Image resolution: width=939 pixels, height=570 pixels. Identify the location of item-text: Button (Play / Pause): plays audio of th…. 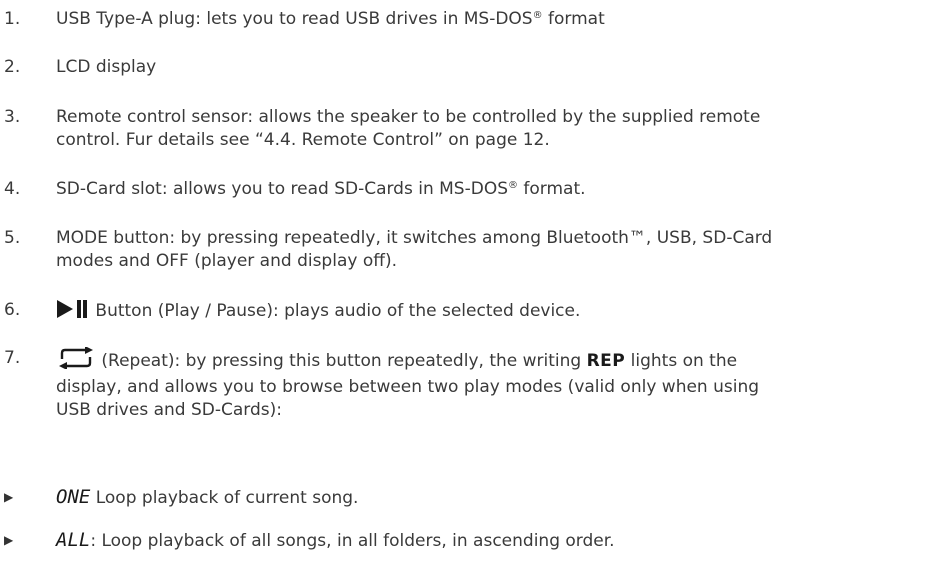
(495, 312).